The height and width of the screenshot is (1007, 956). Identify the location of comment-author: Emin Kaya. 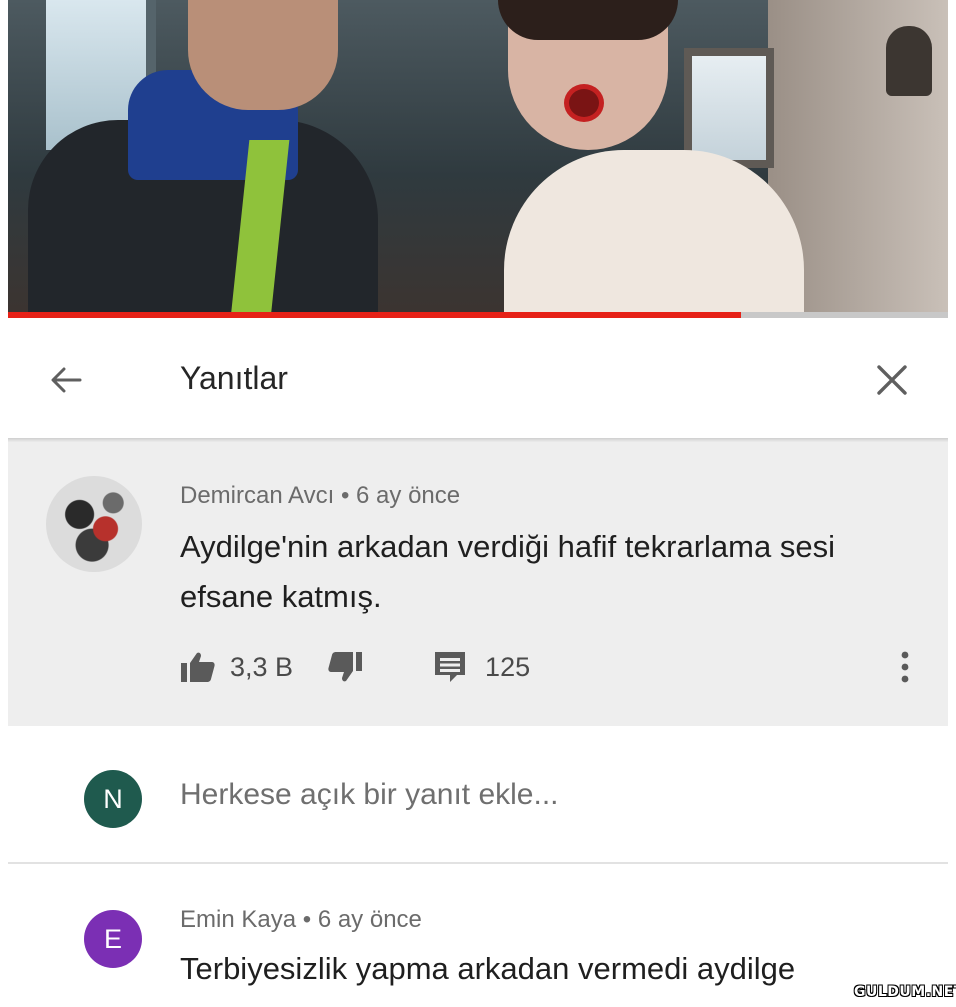
(238, 919).